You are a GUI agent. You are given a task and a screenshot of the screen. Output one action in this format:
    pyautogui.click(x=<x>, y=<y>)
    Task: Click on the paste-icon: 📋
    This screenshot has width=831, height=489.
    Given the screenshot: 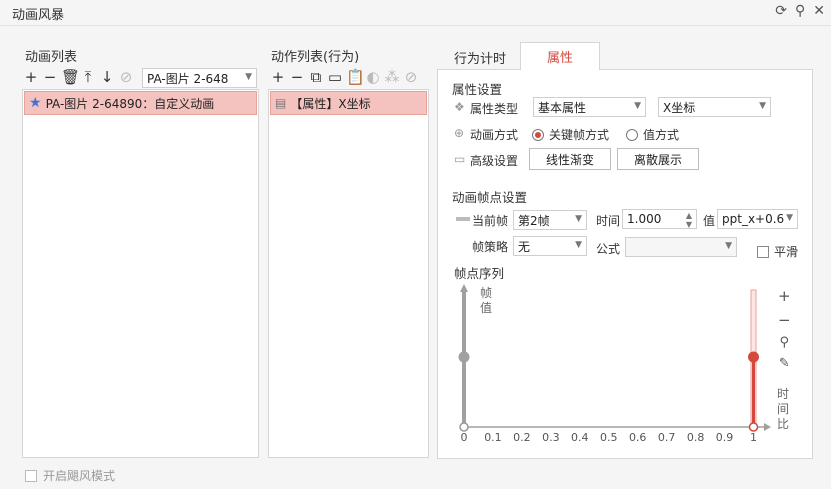 What is the action you would take?
    pyautogui.click(x=355, y=77)
    